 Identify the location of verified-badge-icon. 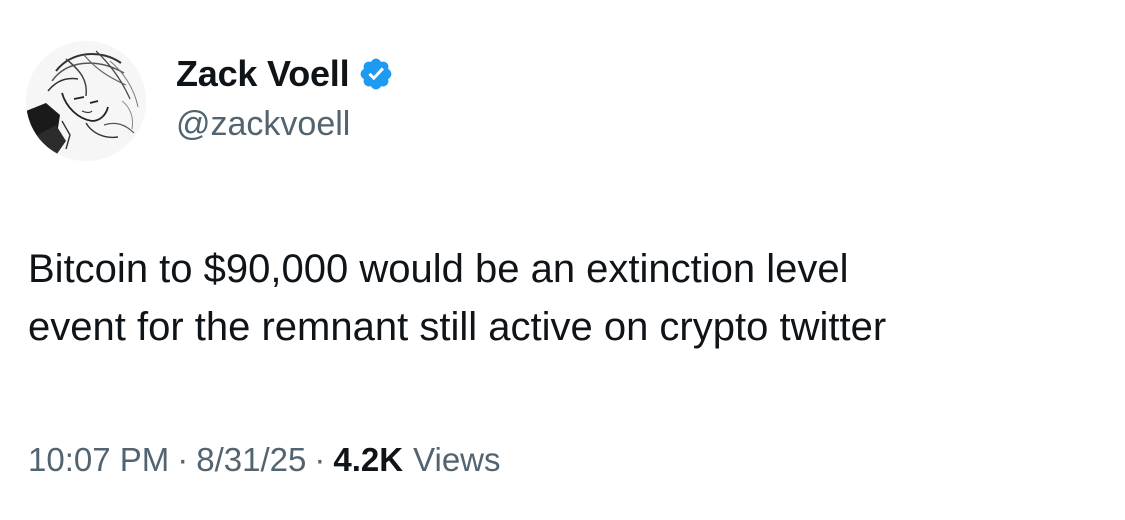
(376, 74).